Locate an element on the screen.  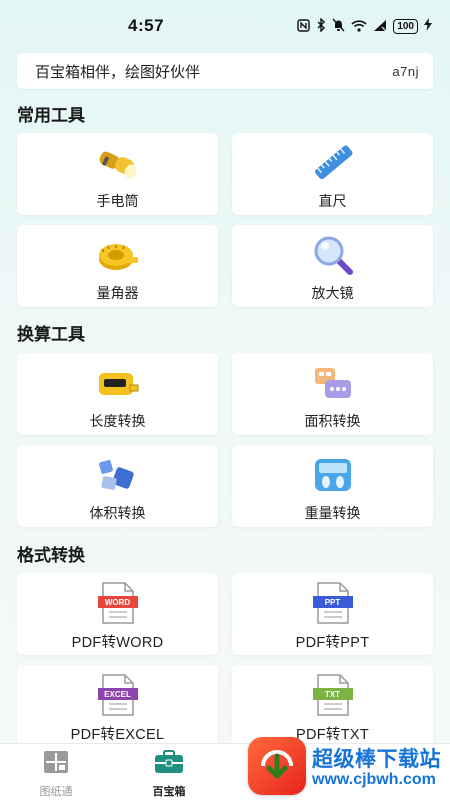
tool-label: 重量转换 is located at coordinates (332, 513).